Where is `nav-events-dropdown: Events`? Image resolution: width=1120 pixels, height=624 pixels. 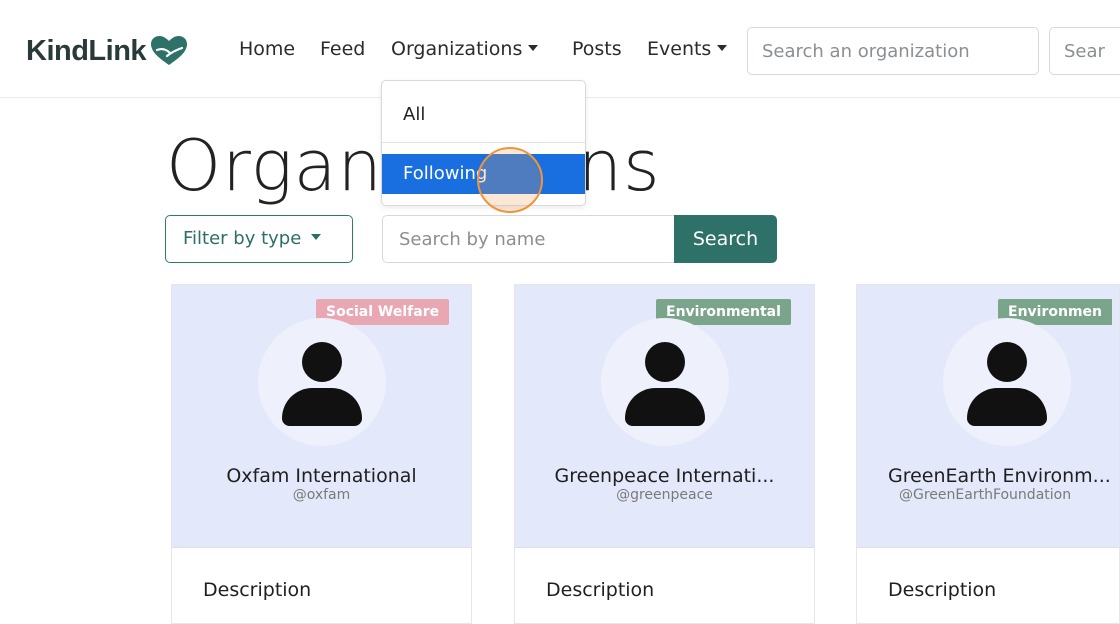 nav-events-dropdown: Events is located at coordinates (687, 49).